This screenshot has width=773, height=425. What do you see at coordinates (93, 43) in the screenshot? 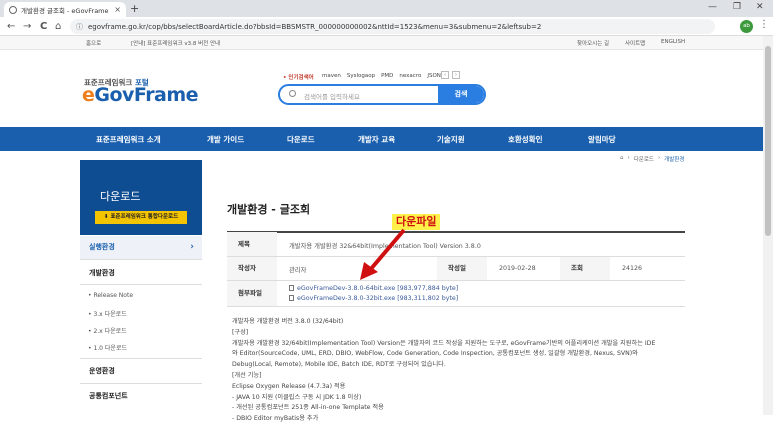
I see `home-link: 홈으로` at bounding box center [93, 43].